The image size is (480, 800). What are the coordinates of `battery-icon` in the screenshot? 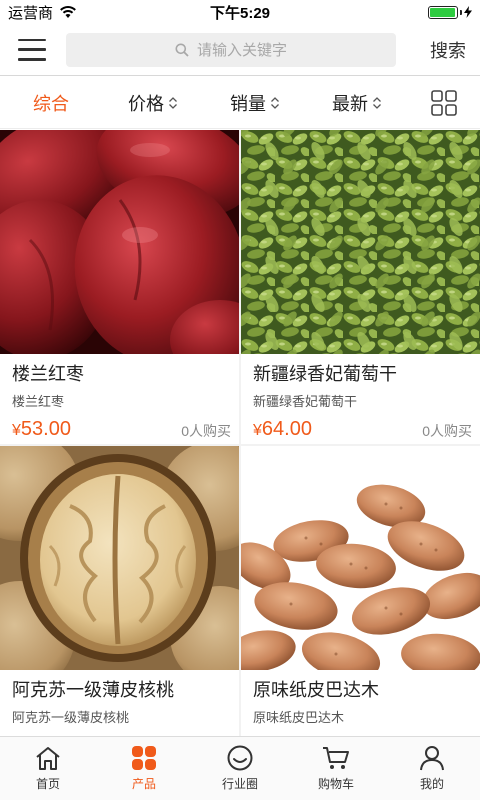 It's located at (450, 12).